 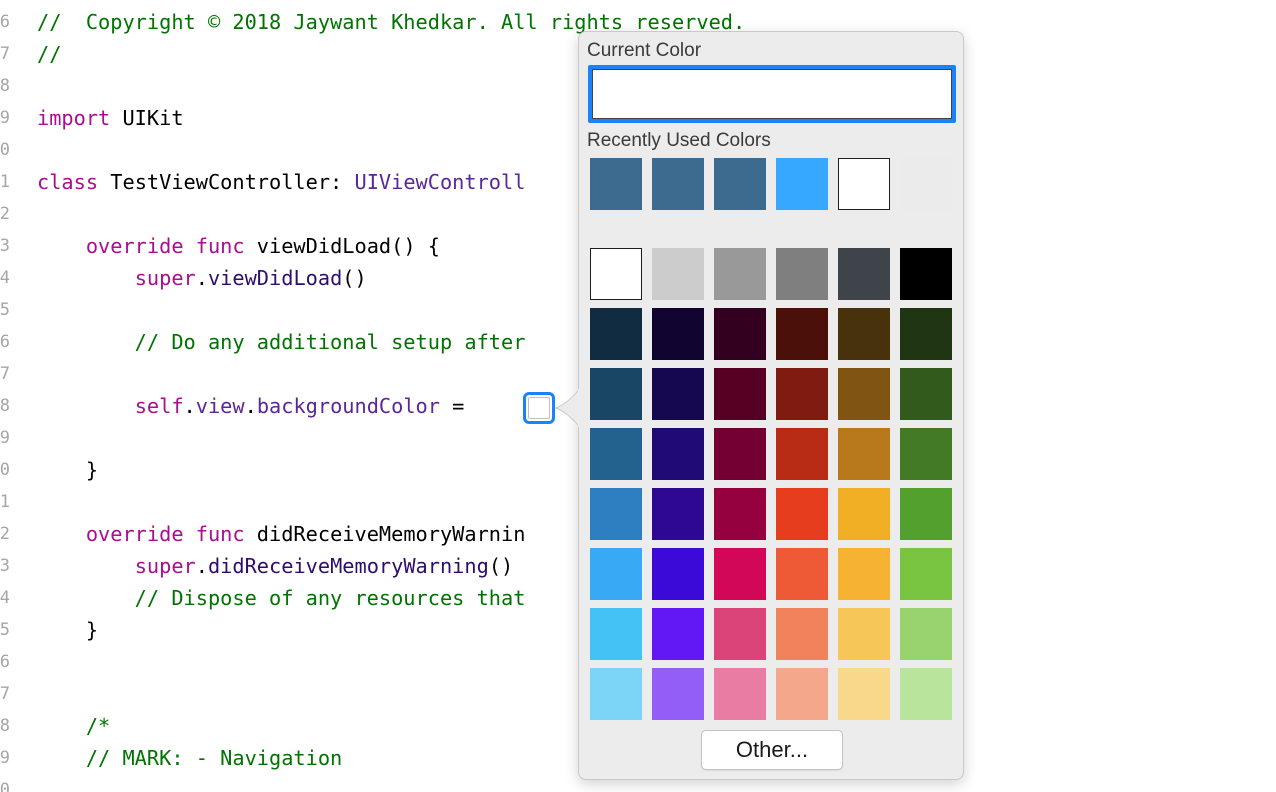 I want to click on code-token: // Do any additional setup after, so click(x=281, y=342).